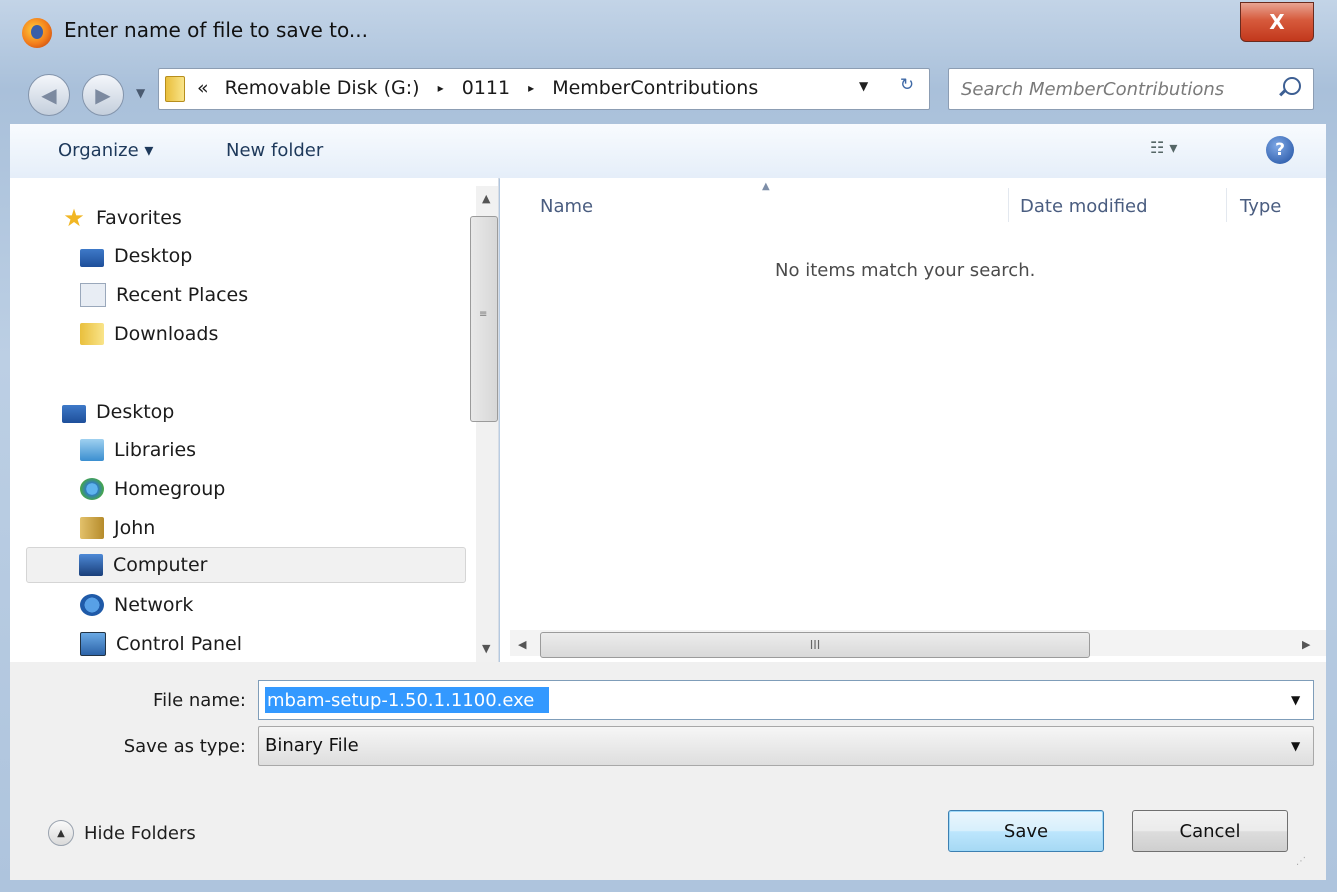 The image size is (1337, 892). Describe the element at coordinates (170, 489) in the screenshot. I see `nav-item-label: Homegroup` at that location.